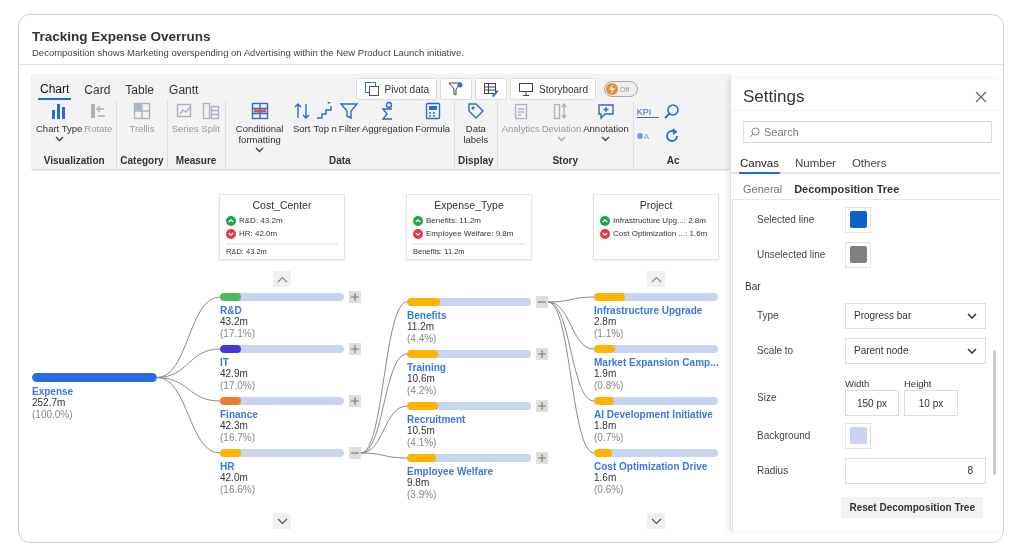 The height and width of the screenshot is (558, 1024). Describe the element at coordinates (671, 112) in the screenshot. I see `search-icon` at that location.